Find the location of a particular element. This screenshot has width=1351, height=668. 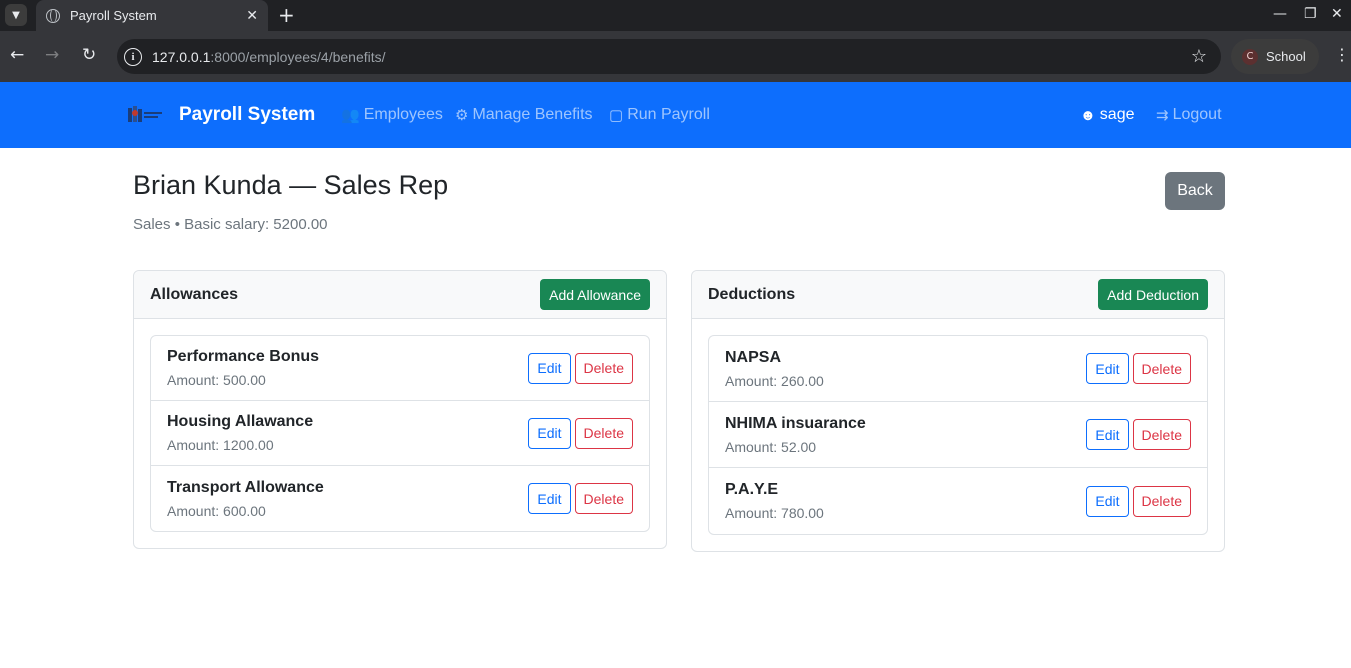

site-info-icon: i is located at coordinates (133, 56).